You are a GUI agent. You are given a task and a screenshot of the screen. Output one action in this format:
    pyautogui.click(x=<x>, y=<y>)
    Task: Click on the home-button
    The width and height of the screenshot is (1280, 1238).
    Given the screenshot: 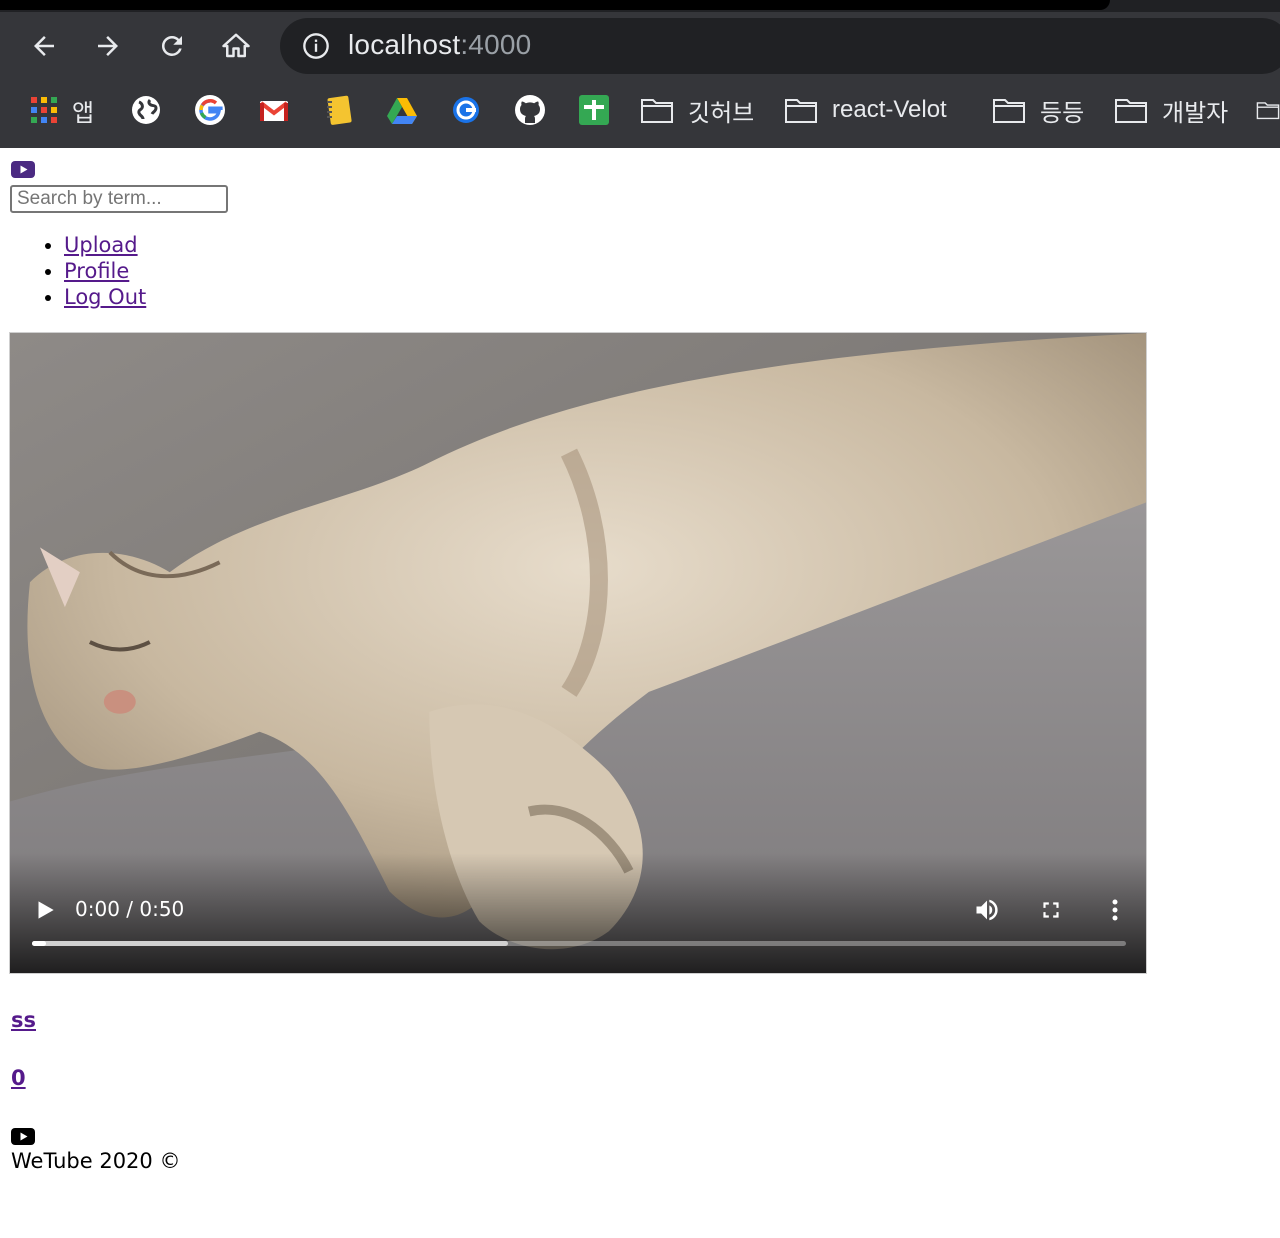 What is the action you would take?
    pyautogui.click(x=236, y=46)
    